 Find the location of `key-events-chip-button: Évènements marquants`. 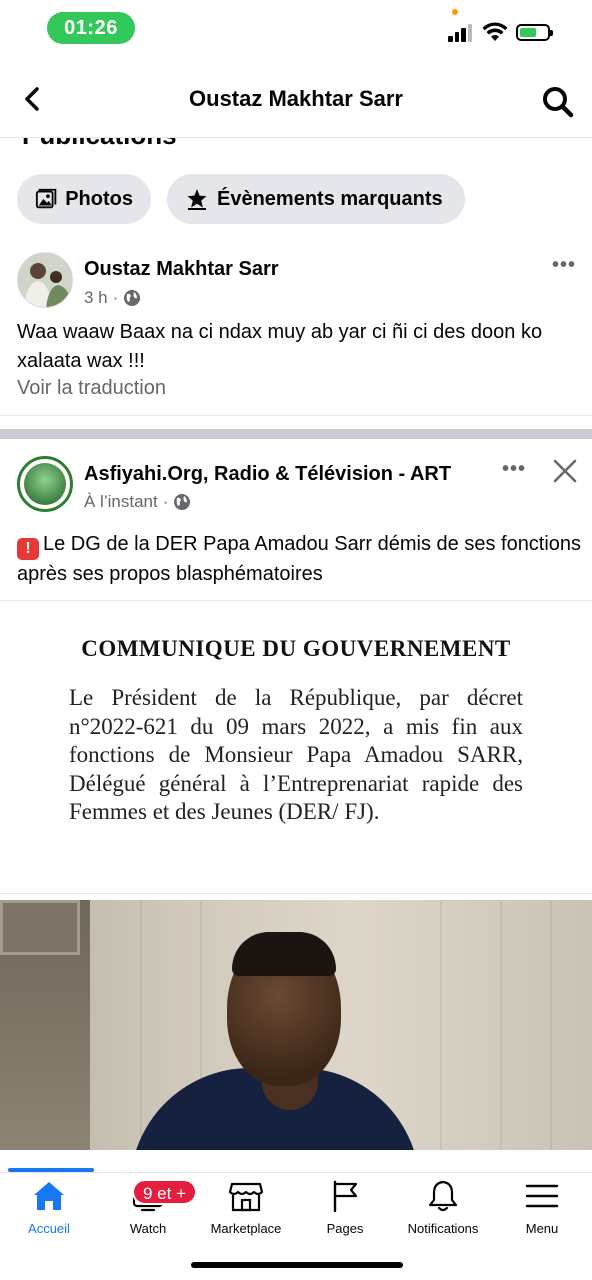

key-events-chip-button: Évènements marquants is located at coordinates (316, 199).